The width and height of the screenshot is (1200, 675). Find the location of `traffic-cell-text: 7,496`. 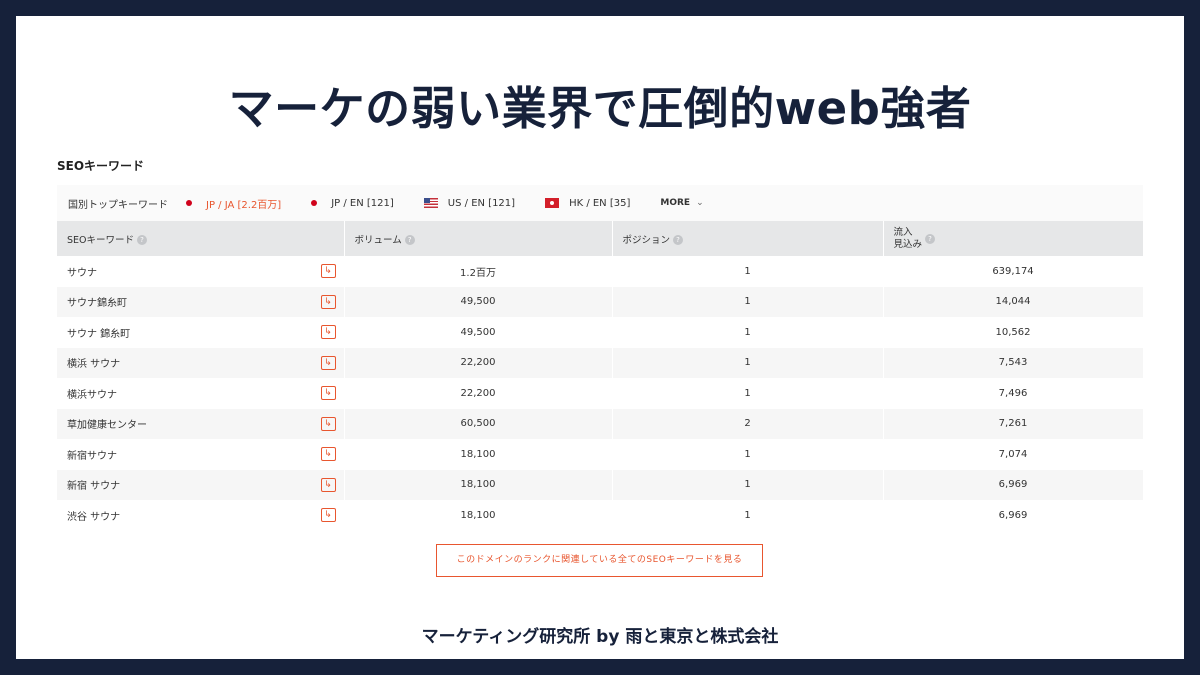

traffic-cell-text: 7,496 is located at coordinates (1013, 393).